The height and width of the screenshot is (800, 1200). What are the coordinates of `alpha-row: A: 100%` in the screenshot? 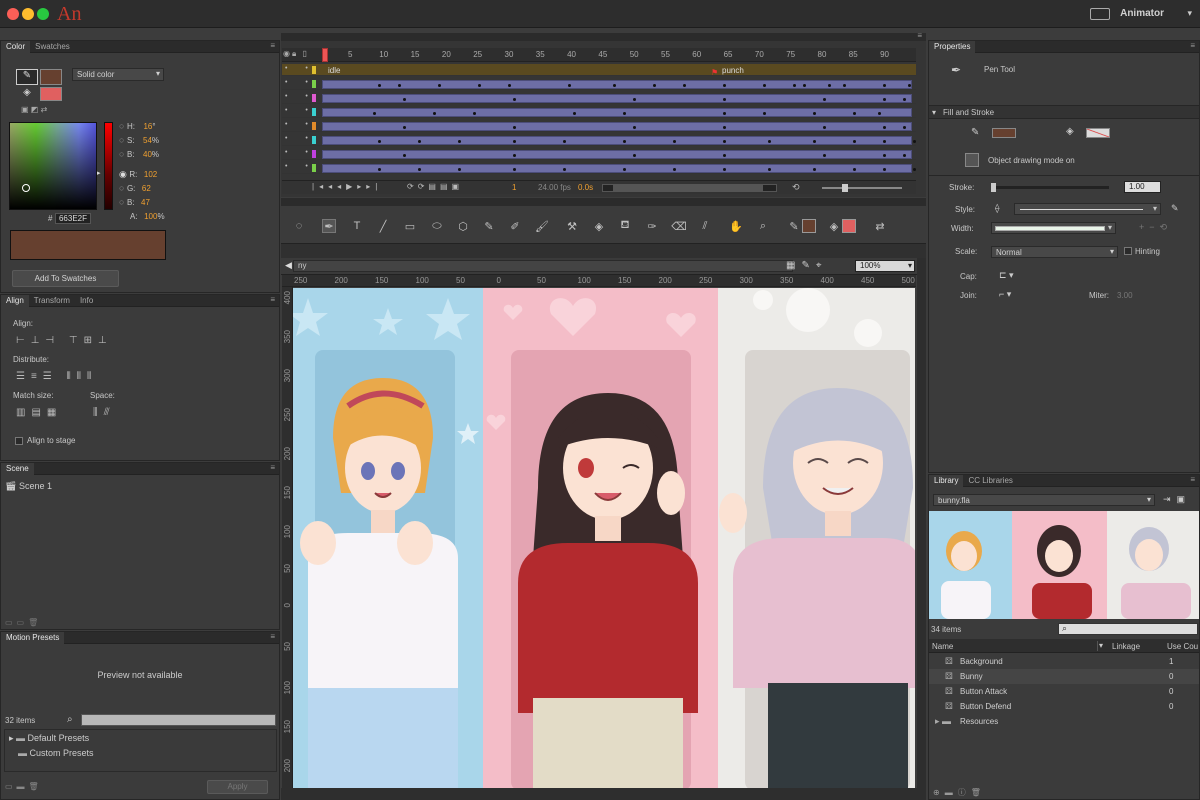 It's located at (149, 218).